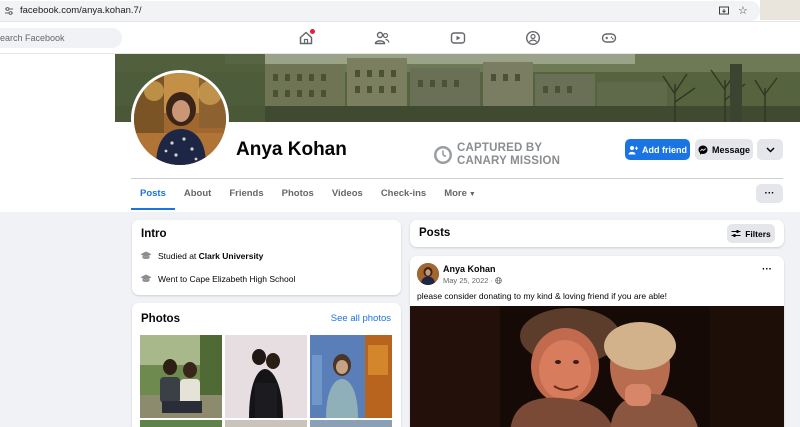 The height and width of the screenshot is (427, 800). Describe the element at coordinates (780, 10) in the screenshot. I see `browser-profile-area` at that location.